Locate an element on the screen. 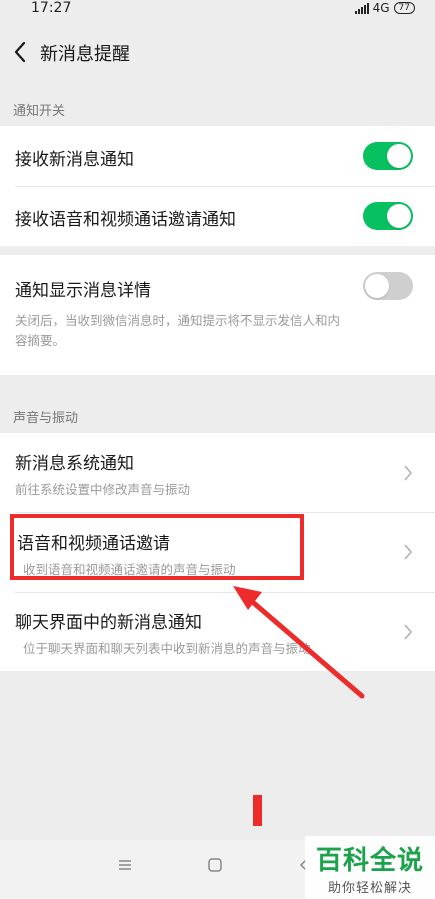  chevron-left-icon is located at coordinates (20, 52).